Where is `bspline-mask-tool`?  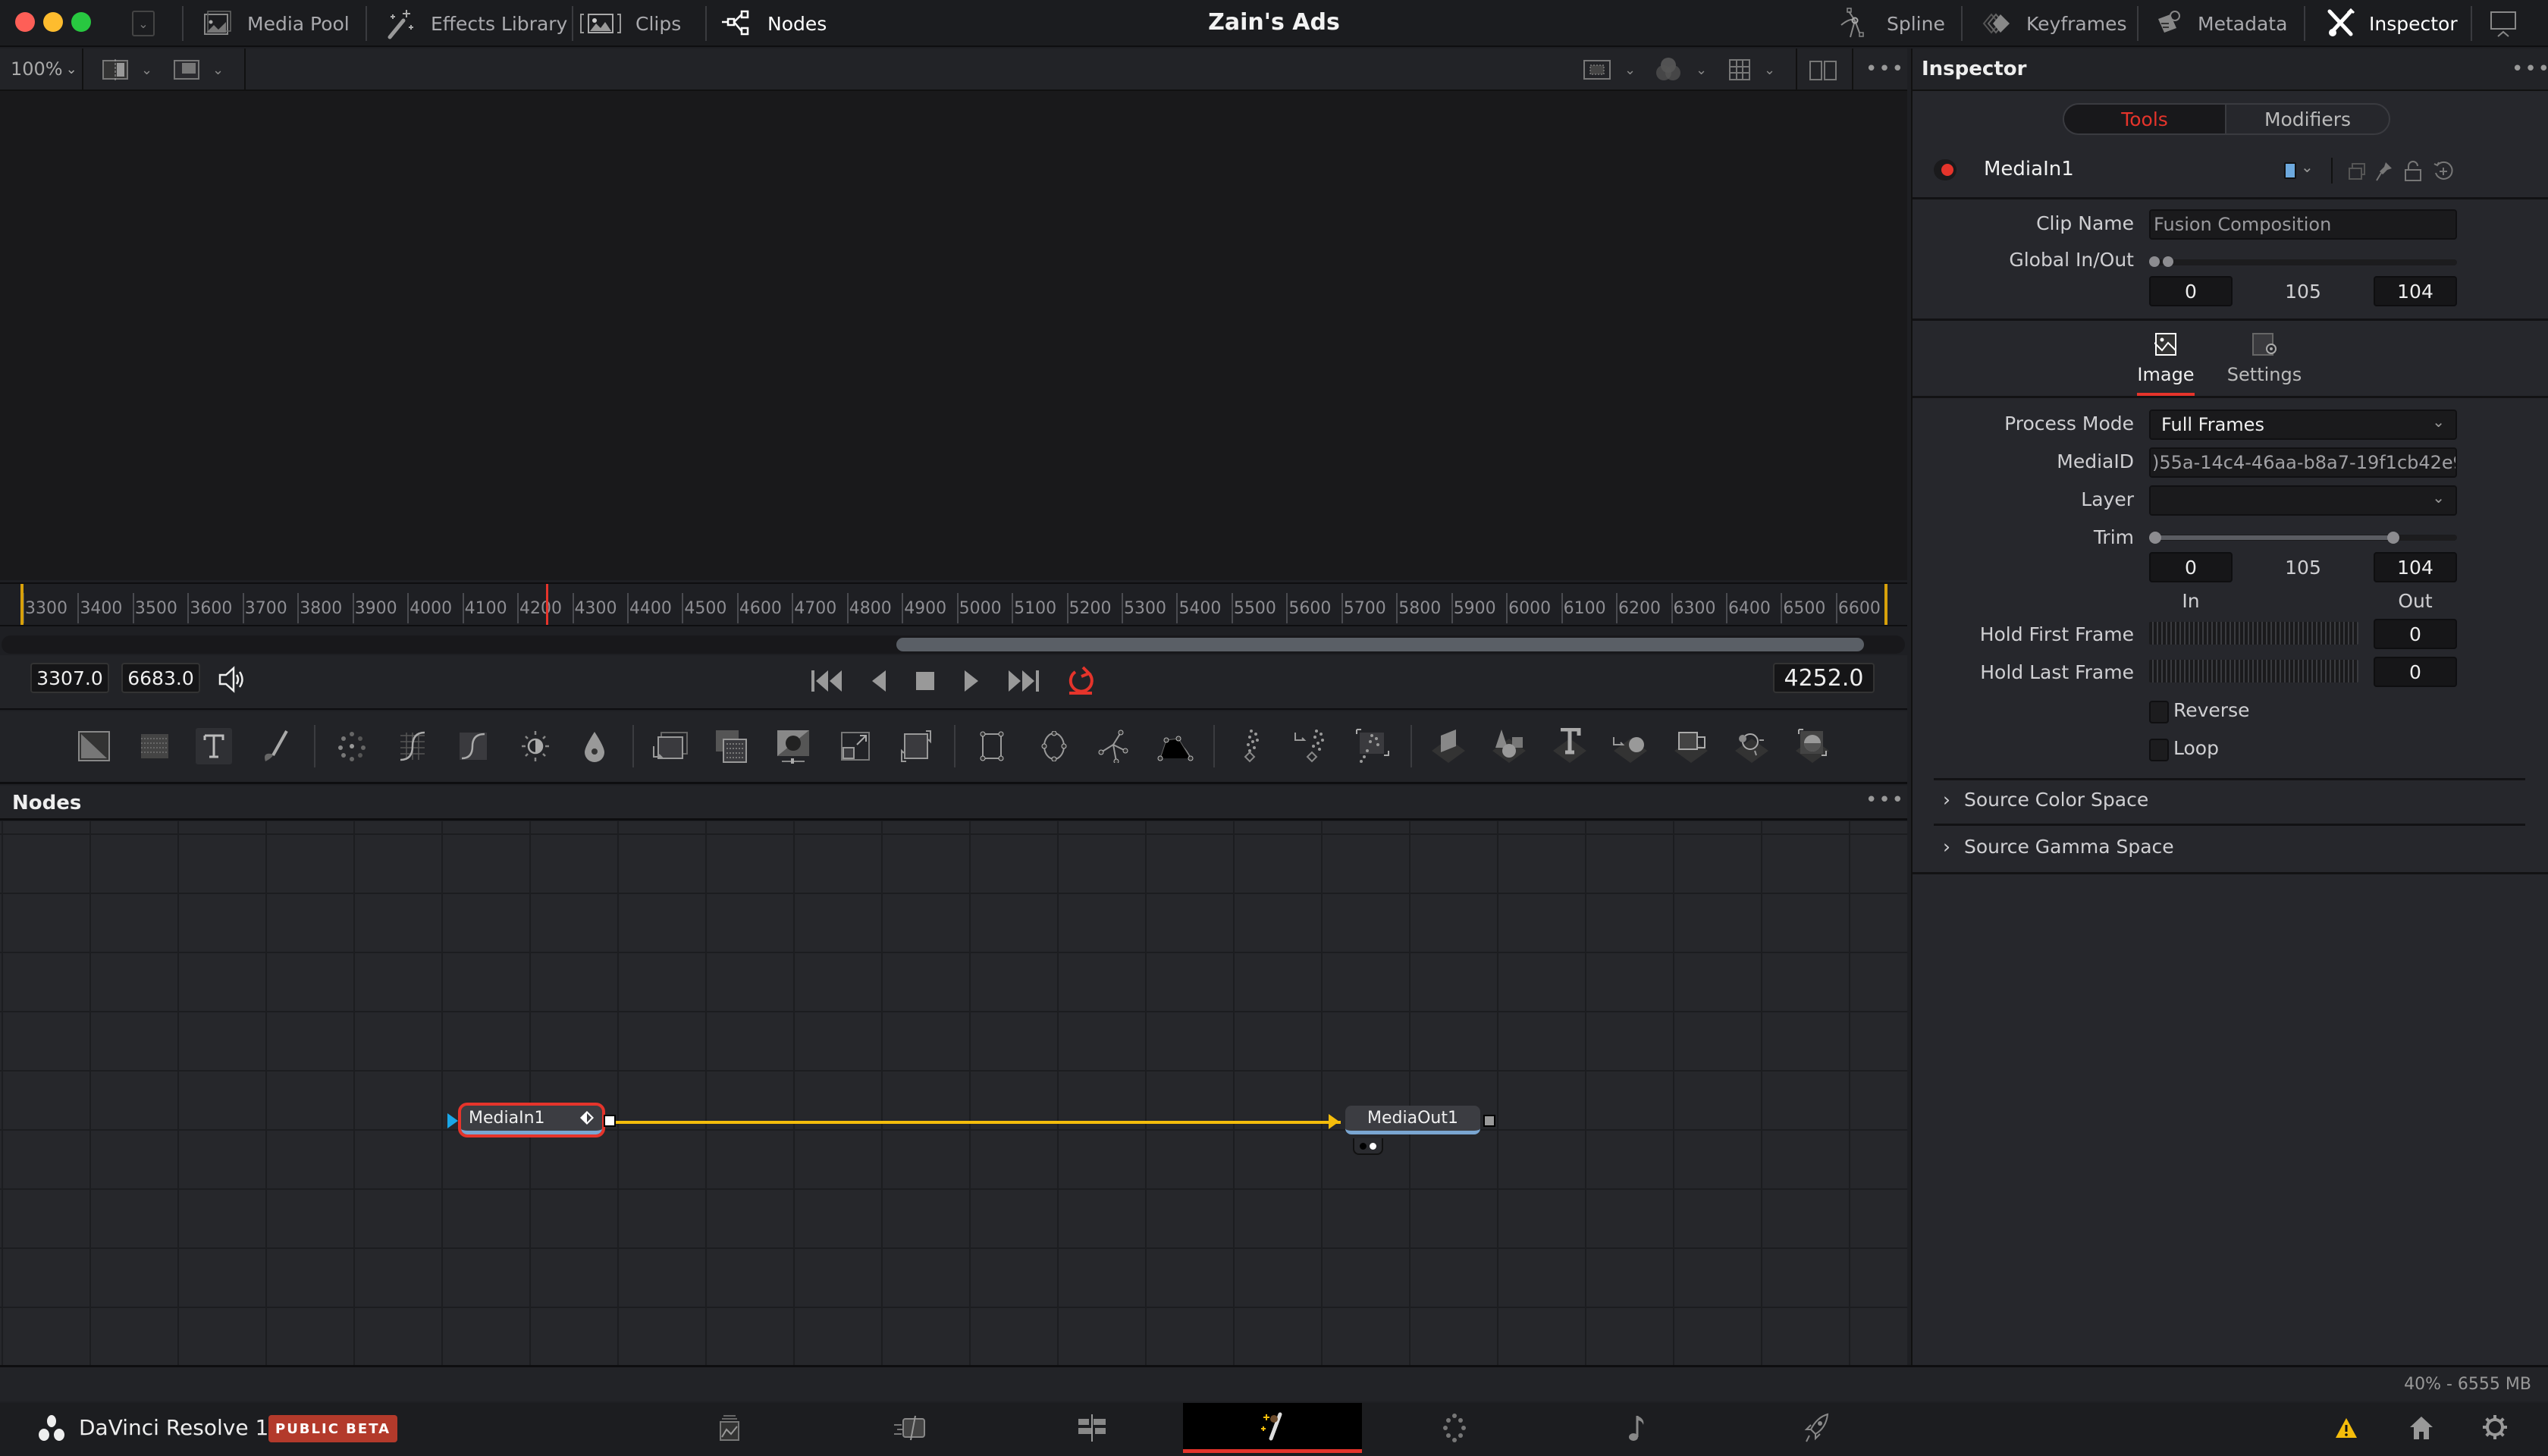
bspline-mask-tool is located at coordinates (1175, 746).